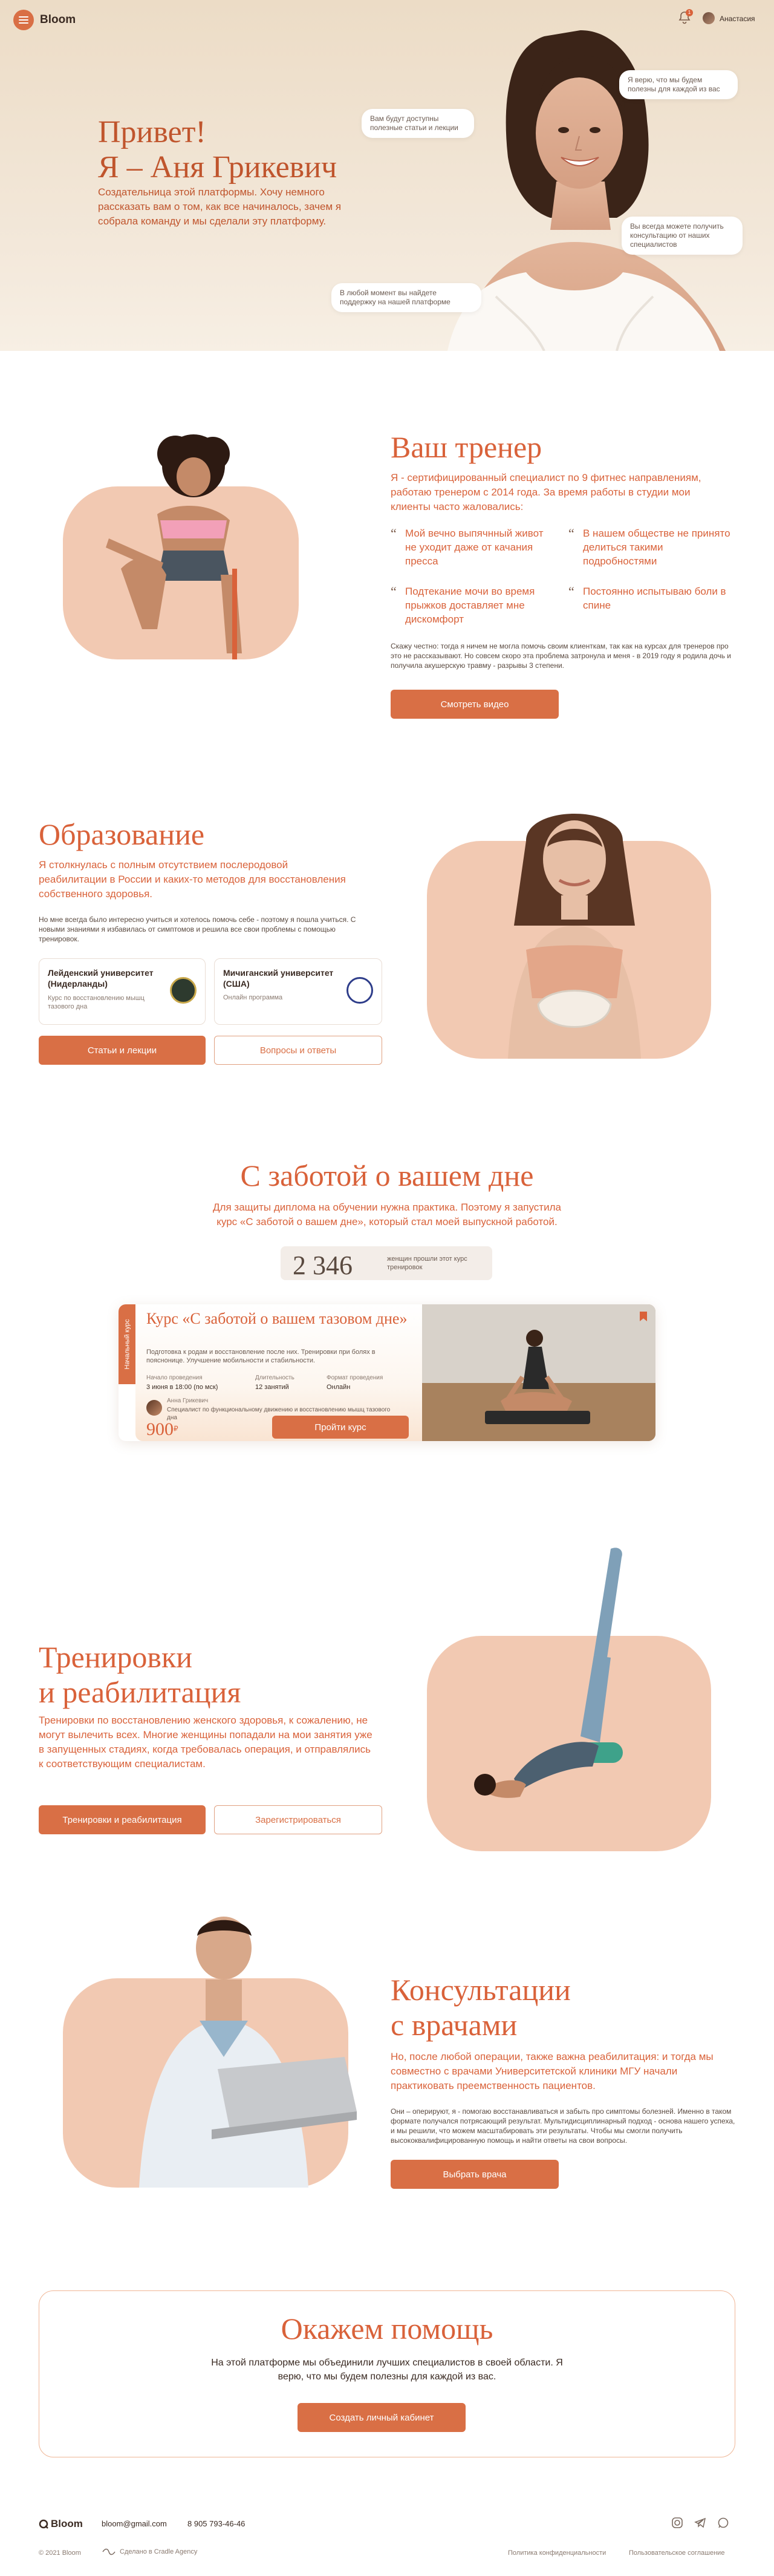  I want to click on register-button: Зарегистрироваться, so click(298, 1819).